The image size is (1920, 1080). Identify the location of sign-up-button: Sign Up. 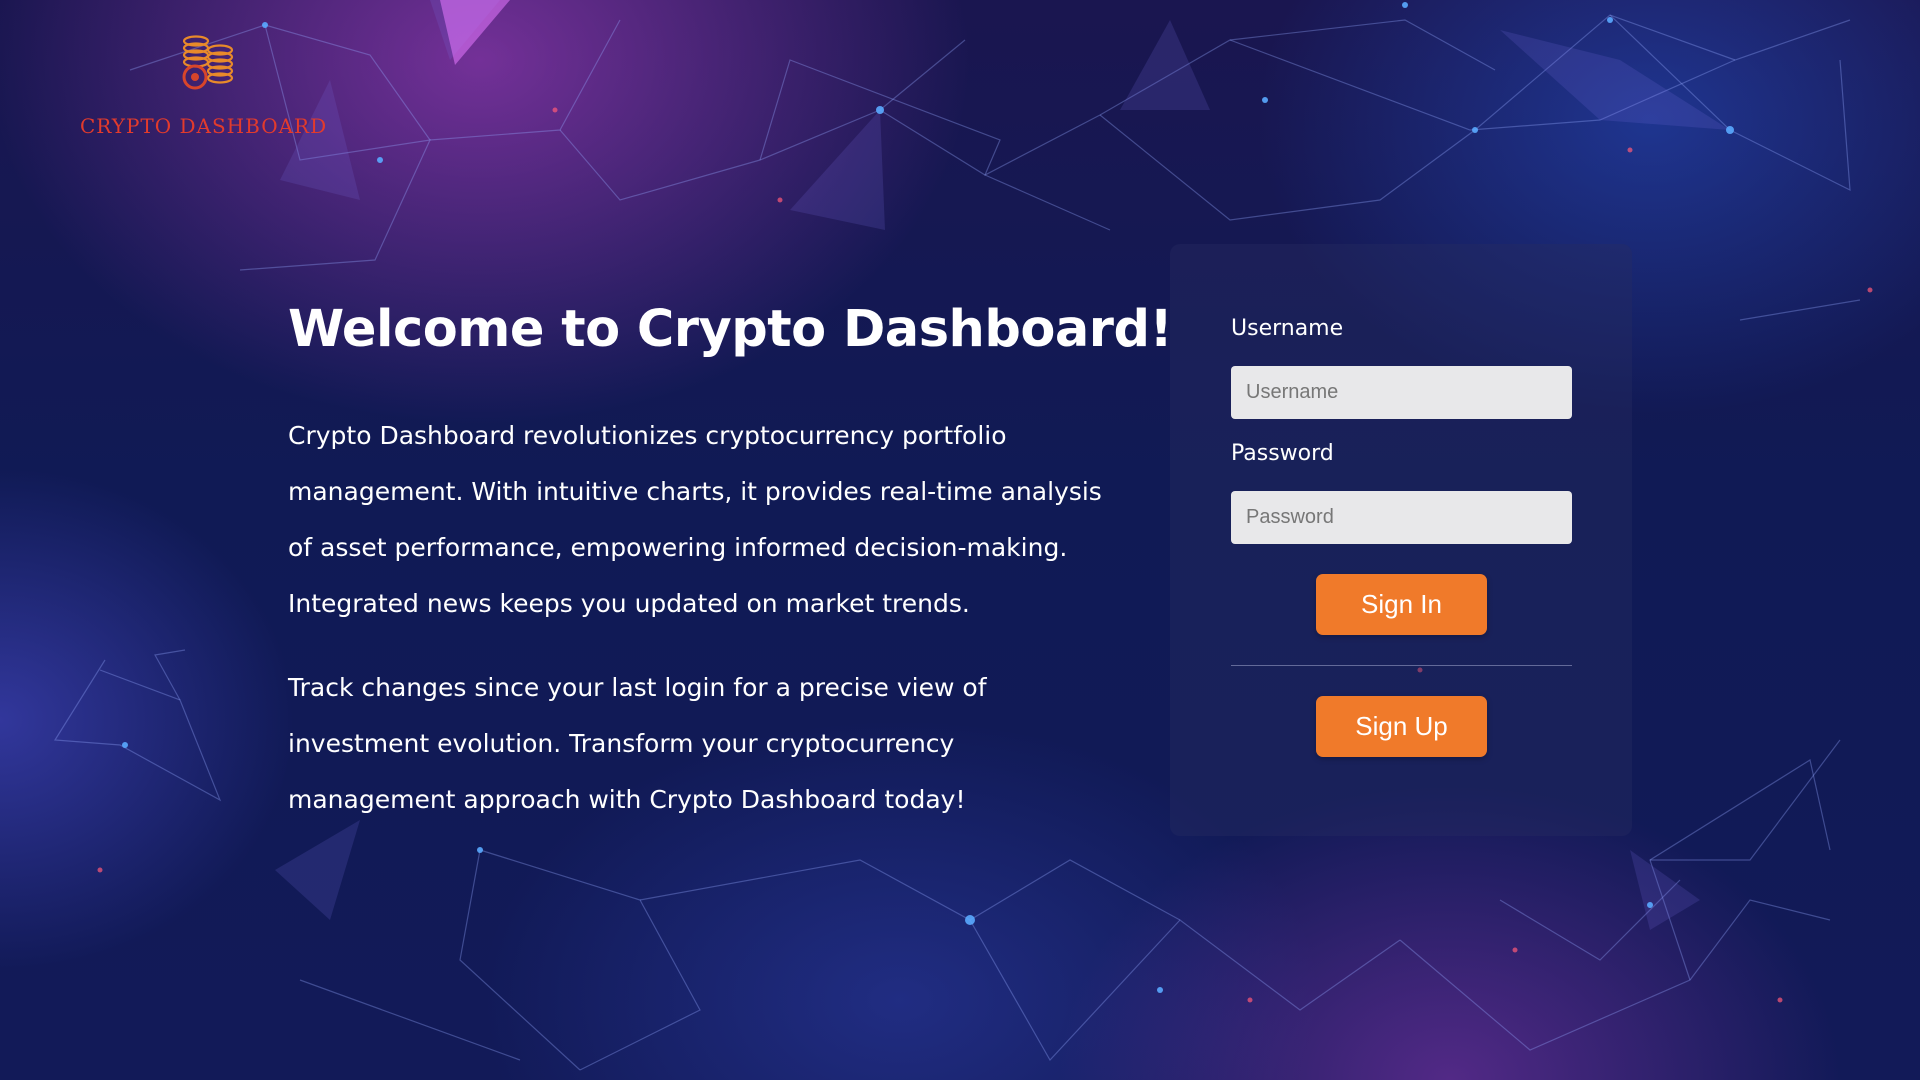
(1401, 726).